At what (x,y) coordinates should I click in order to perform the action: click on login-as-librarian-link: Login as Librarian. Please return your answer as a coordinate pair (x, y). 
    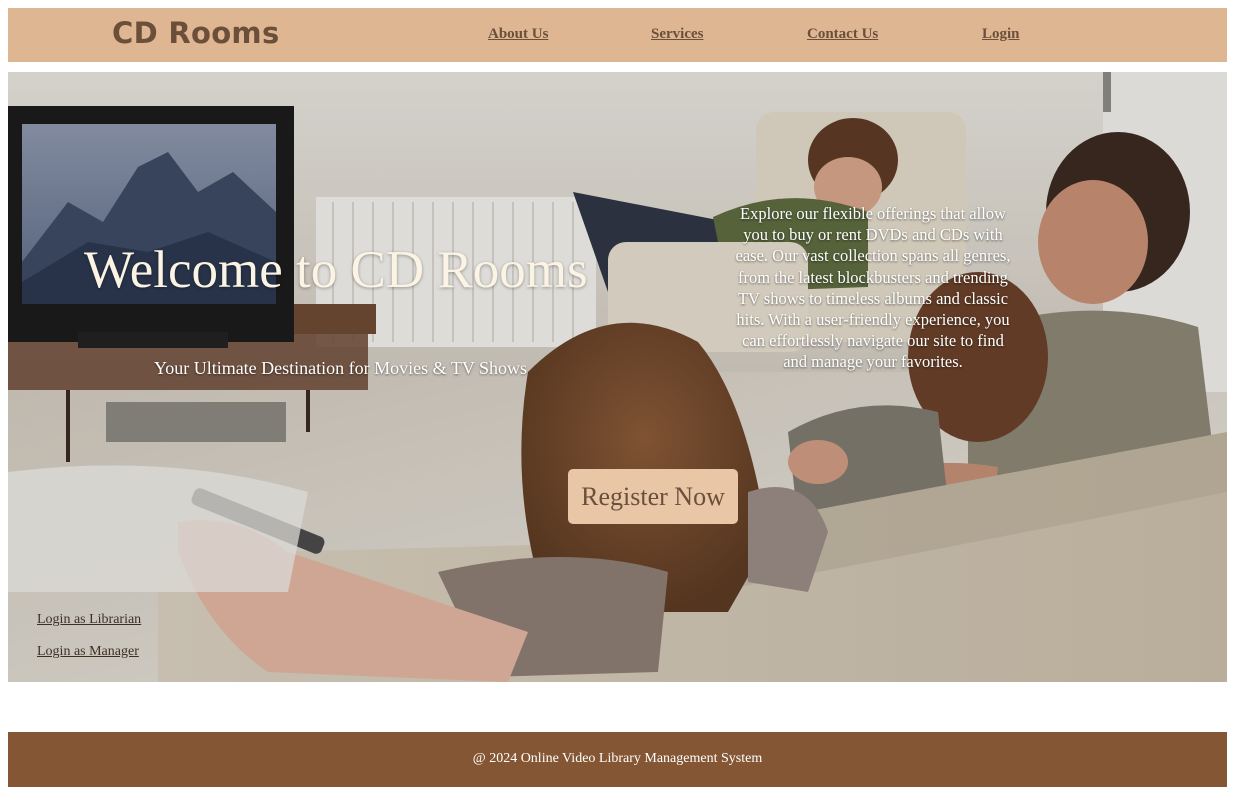
    Looking at the image, I should click on (89, 620).